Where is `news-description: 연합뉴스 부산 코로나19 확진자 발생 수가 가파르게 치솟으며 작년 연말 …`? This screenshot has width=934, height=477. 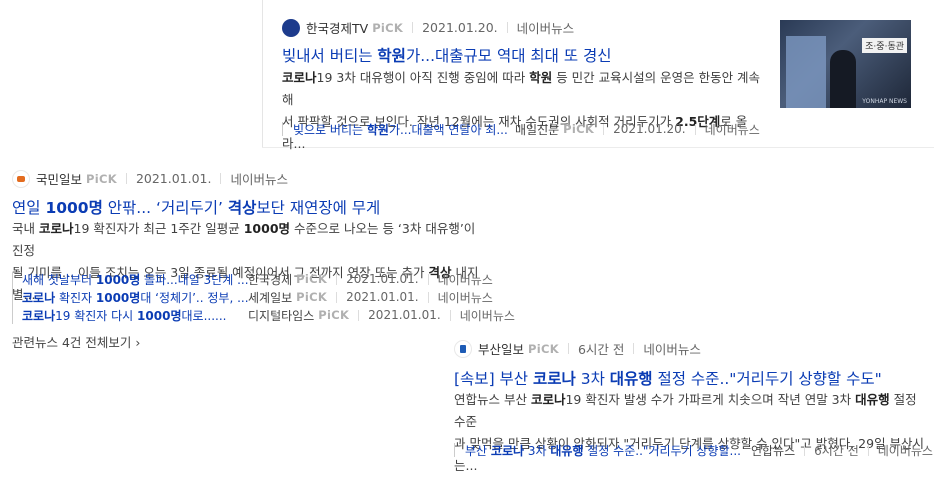 news-description: 연합뉴스 부산 코로나19 확진자 발생 수가 가파르게 치솟으며 작년 연말 … is located at coordinates (693, 433).